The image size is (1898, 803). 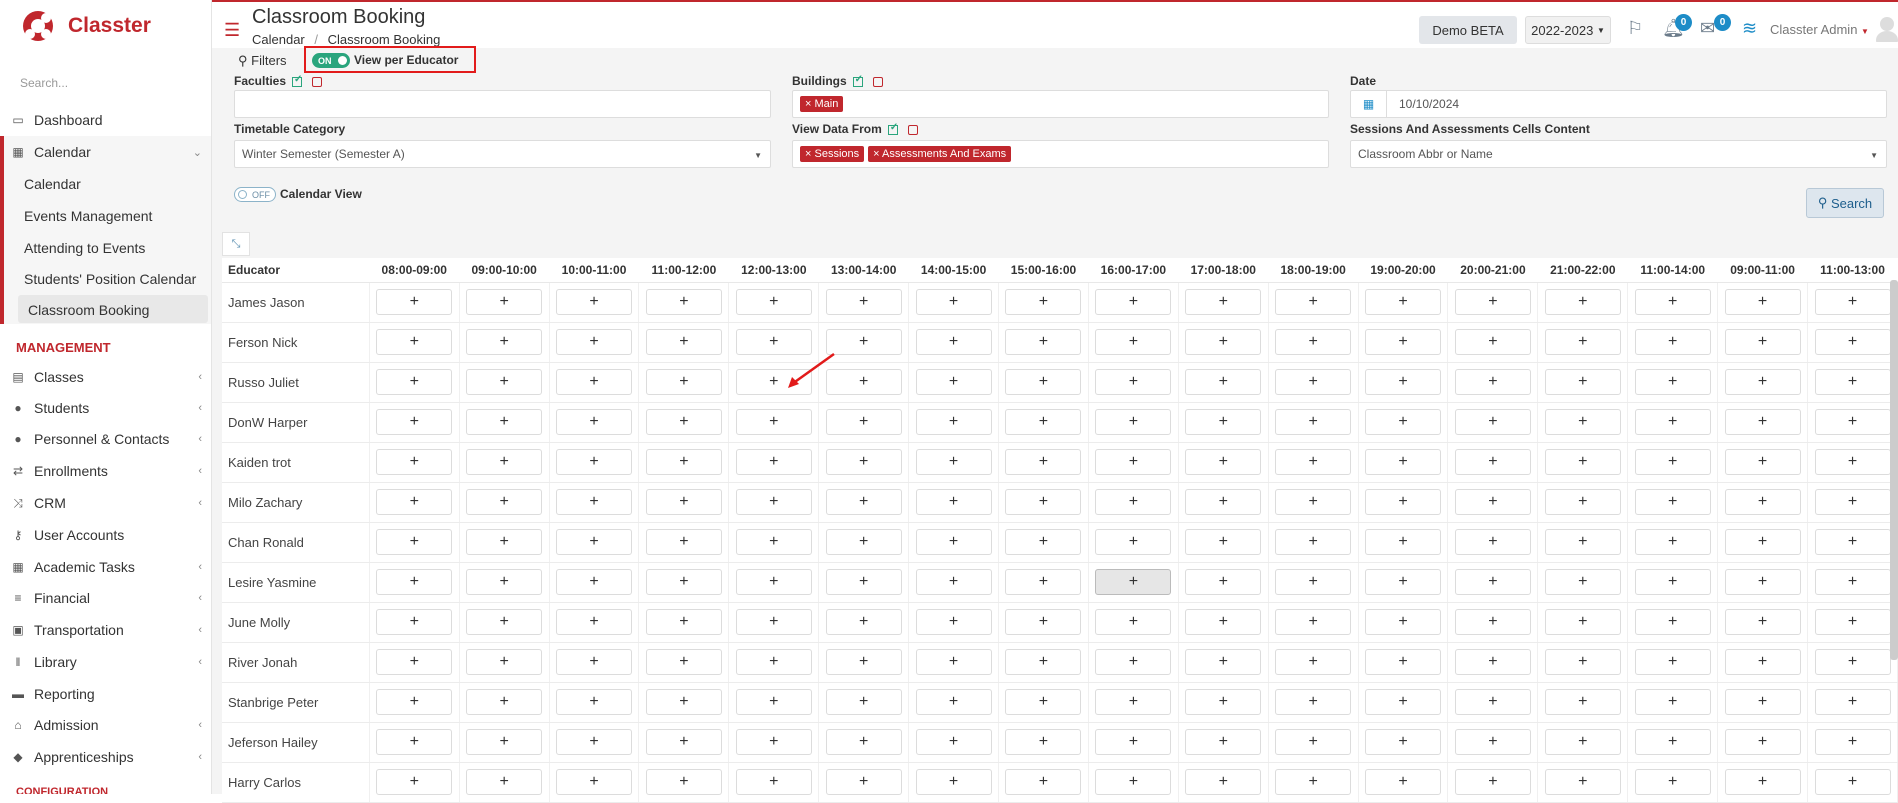 What do you see at coordinates (236, 244) in the screenshot?
I see `collapse-icon: ⤡` at bounding box center [236, 244].